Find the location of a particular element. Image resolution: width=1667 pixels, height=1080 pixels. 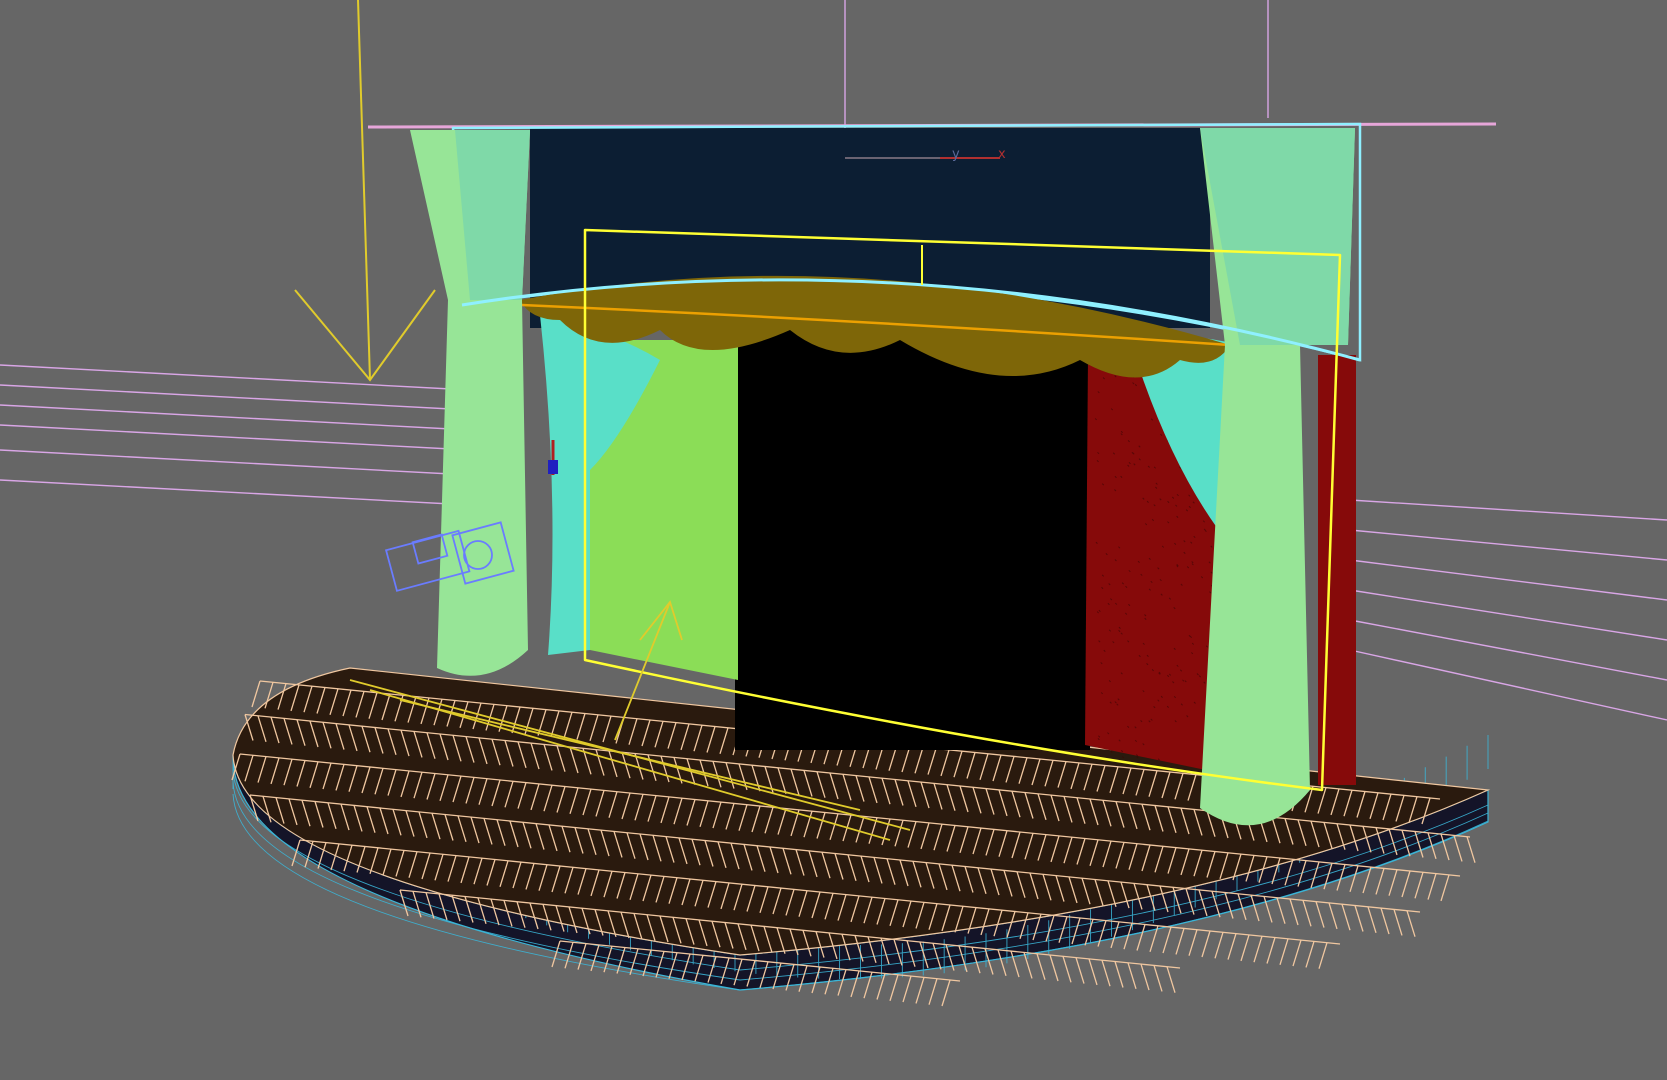

axis-label-y: y is located at coordinates (956, 154).